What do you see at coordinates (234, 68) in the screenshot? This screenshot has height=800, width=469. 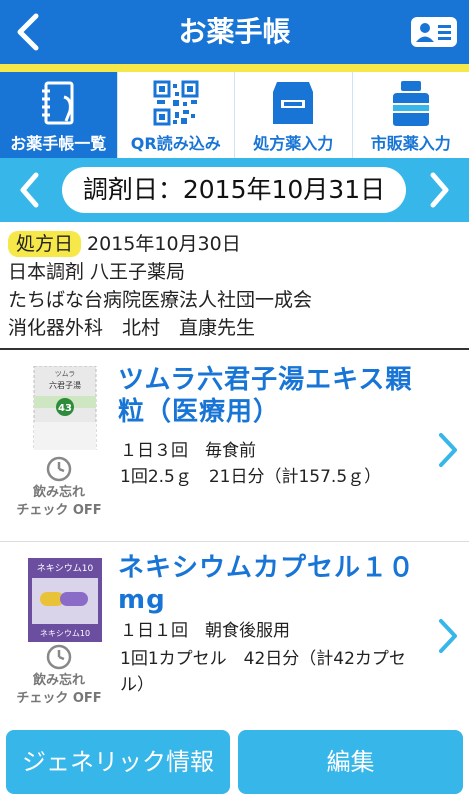 I see `header-accent-strip` at bounding box center [234, 68].